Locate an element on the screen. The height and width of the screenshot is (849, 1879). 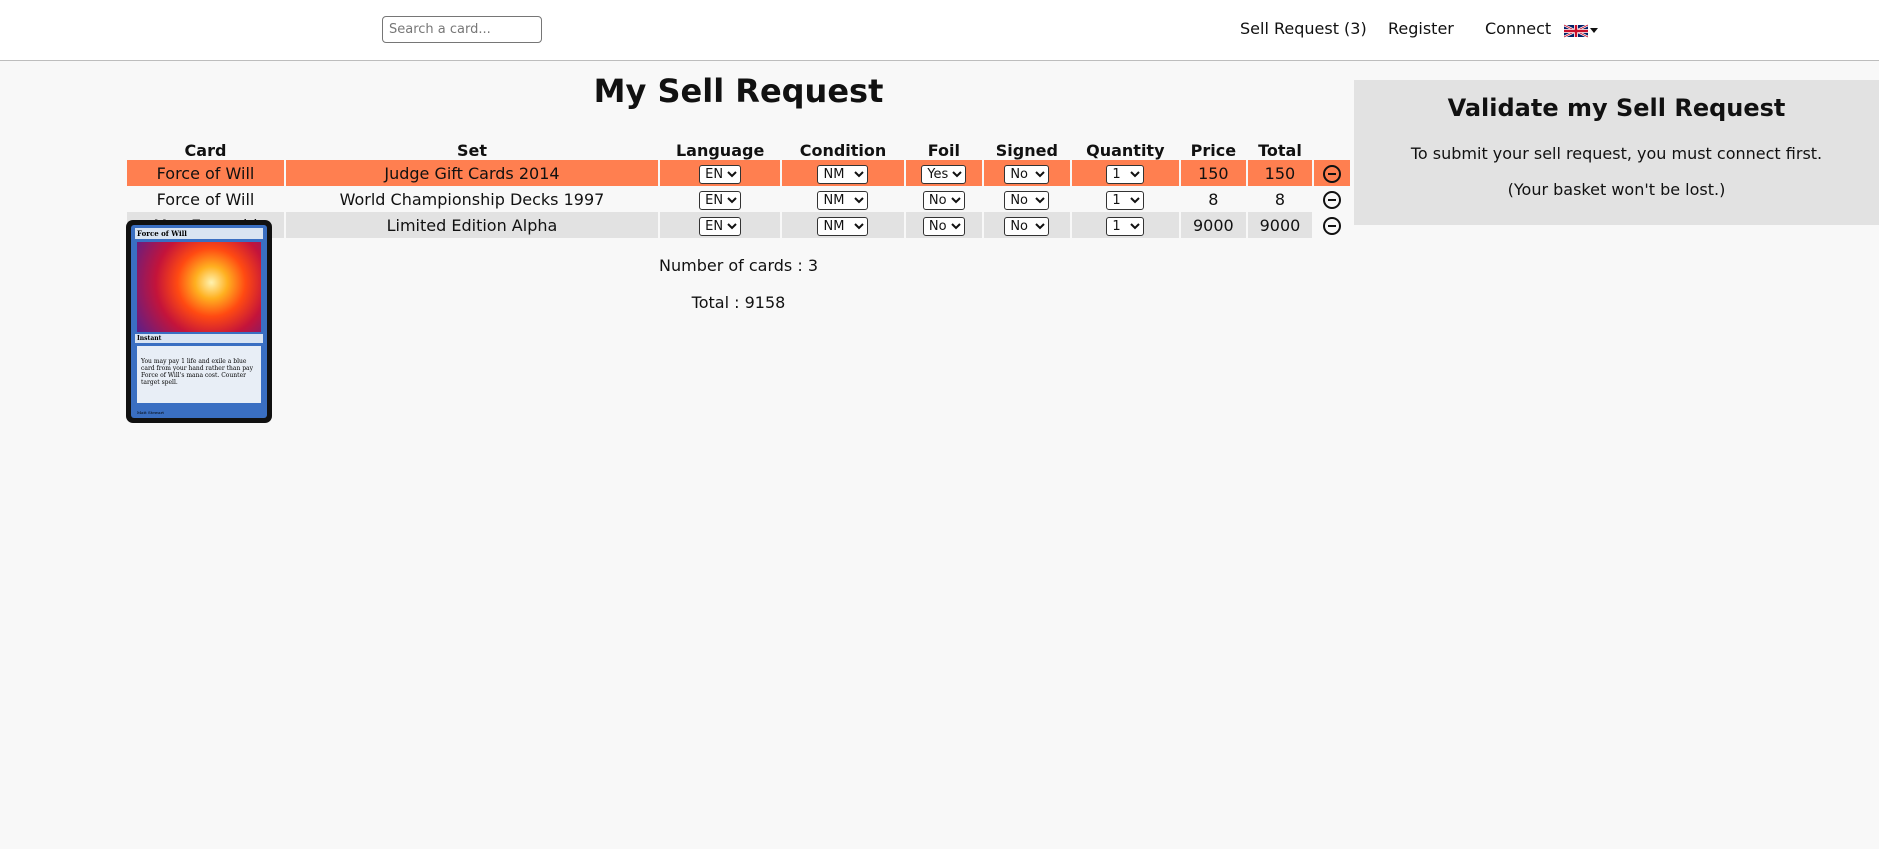
set-cell: Limited Edition Alpha is located at coordinates (471, 225).